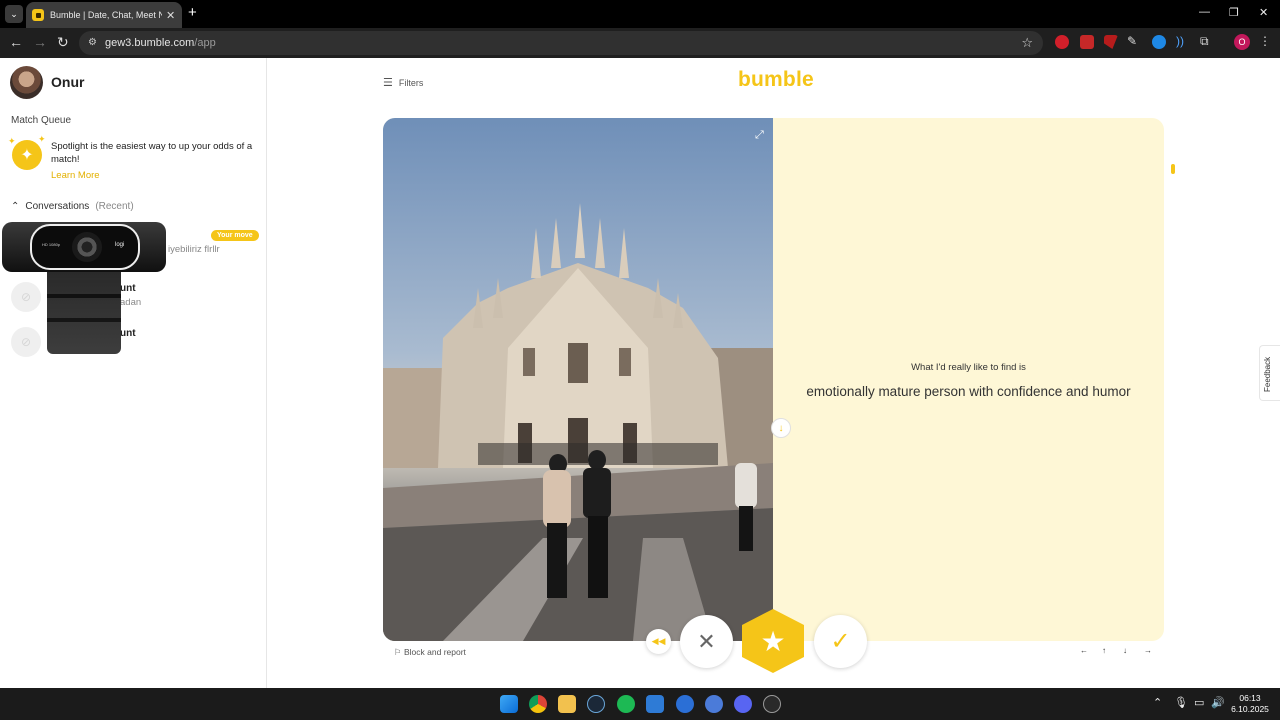 This screenshot has height=720, width=1280. I want to click on extensions-puzzle-icon: ⧉, so click(1204, 41).